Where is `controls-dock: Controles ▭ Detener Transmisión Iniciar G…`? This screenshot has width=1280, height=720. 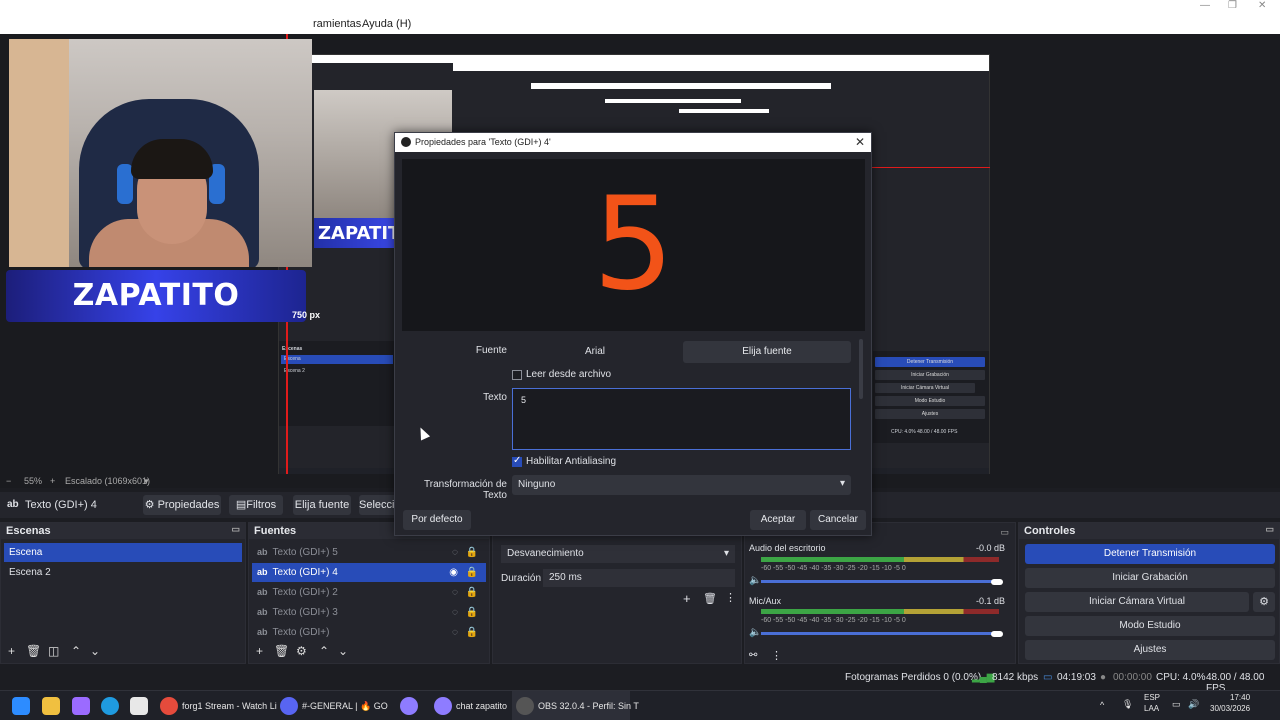 controls-dock: Controles ▭ Detener Transmisión Iniciar G… is located at coordinates (1149, 593).